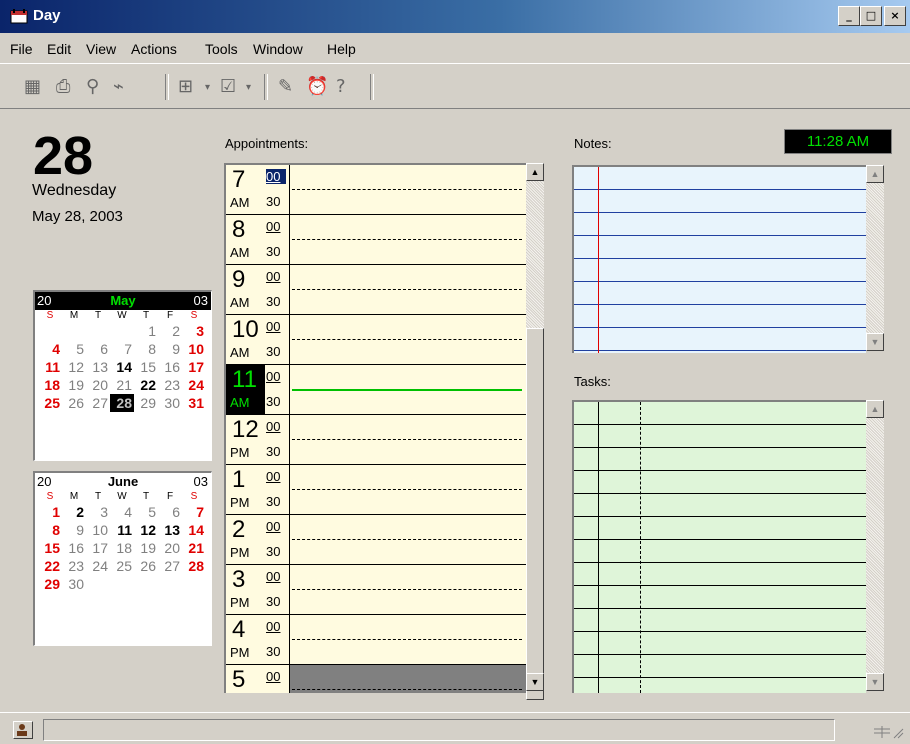  I want to click on calendar-day-selected: 28, so click(122, 403).